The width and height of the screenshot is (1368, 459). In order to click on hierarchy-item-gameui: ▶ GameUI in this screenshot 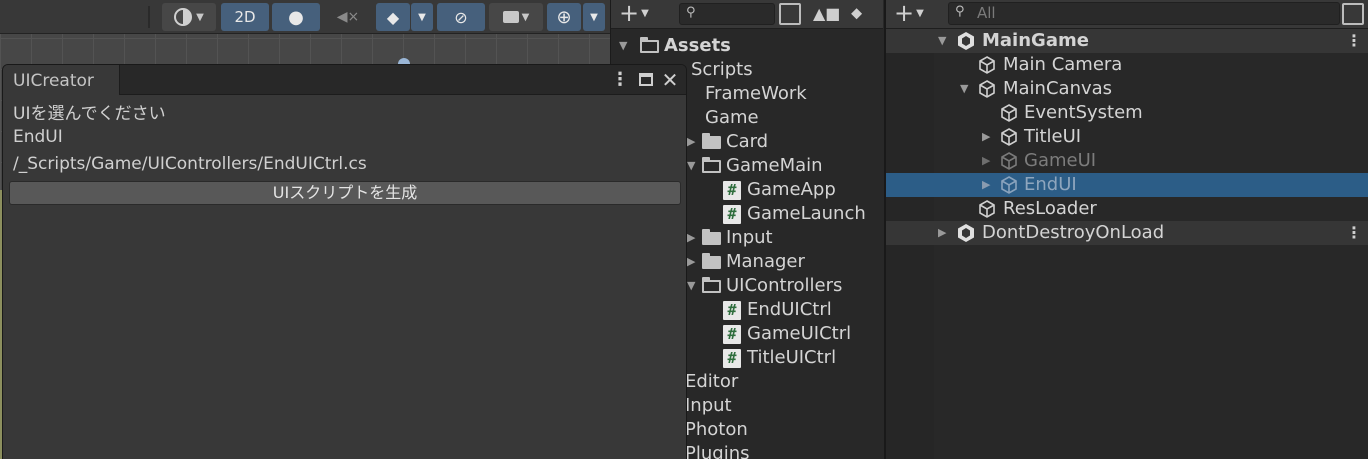, I will do `click(1127, 161)`.